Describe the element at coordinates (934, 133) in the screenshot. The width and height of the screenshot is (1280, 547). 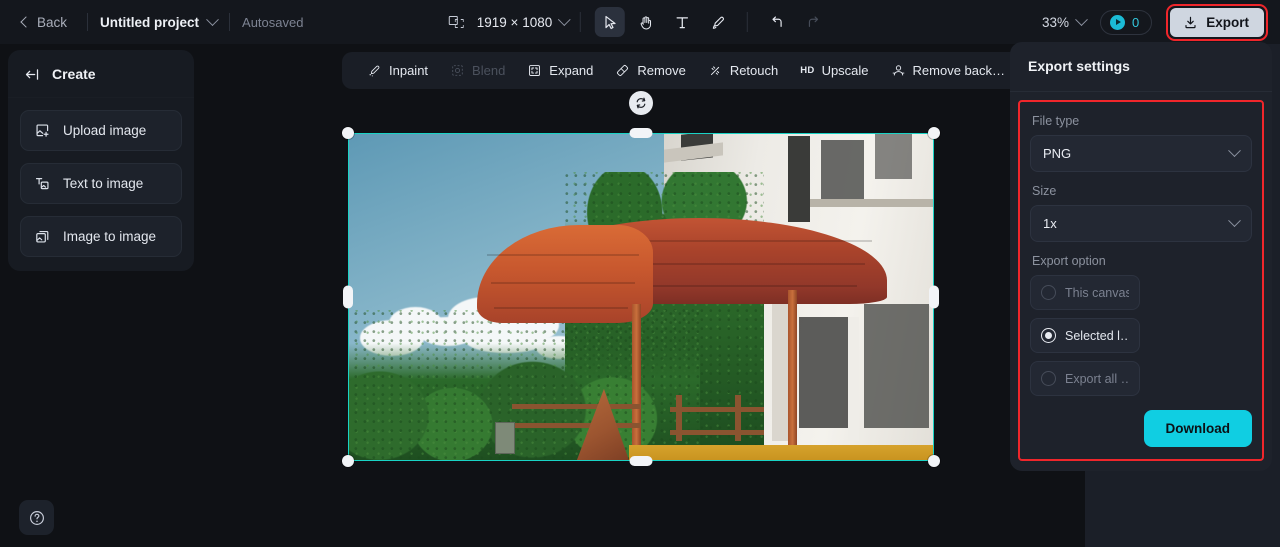
I see `resize-handle-top-right` at that location.